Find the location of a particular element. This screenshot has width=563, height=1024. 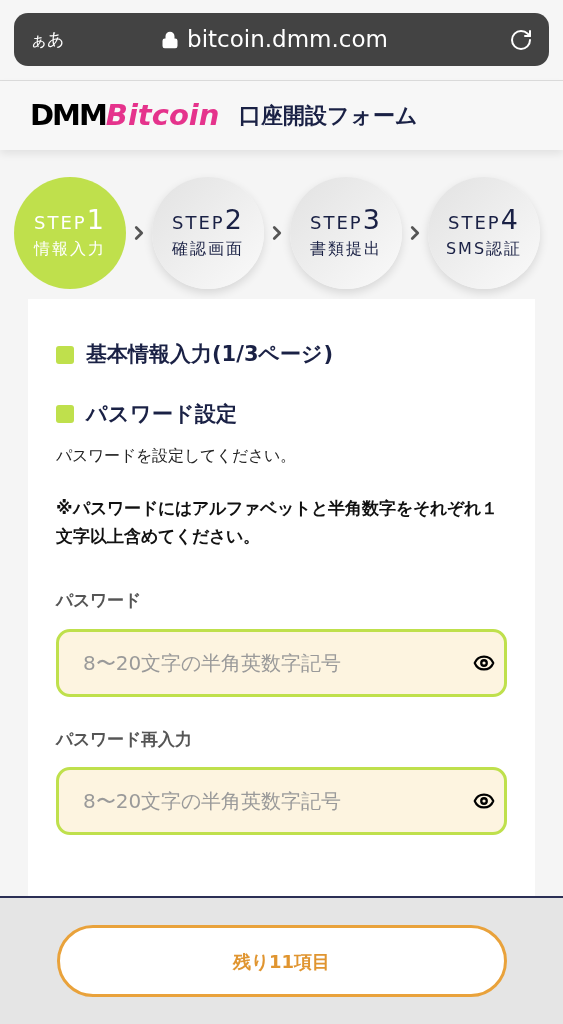

field-label: パスワード is located at coordinates (99, 600).